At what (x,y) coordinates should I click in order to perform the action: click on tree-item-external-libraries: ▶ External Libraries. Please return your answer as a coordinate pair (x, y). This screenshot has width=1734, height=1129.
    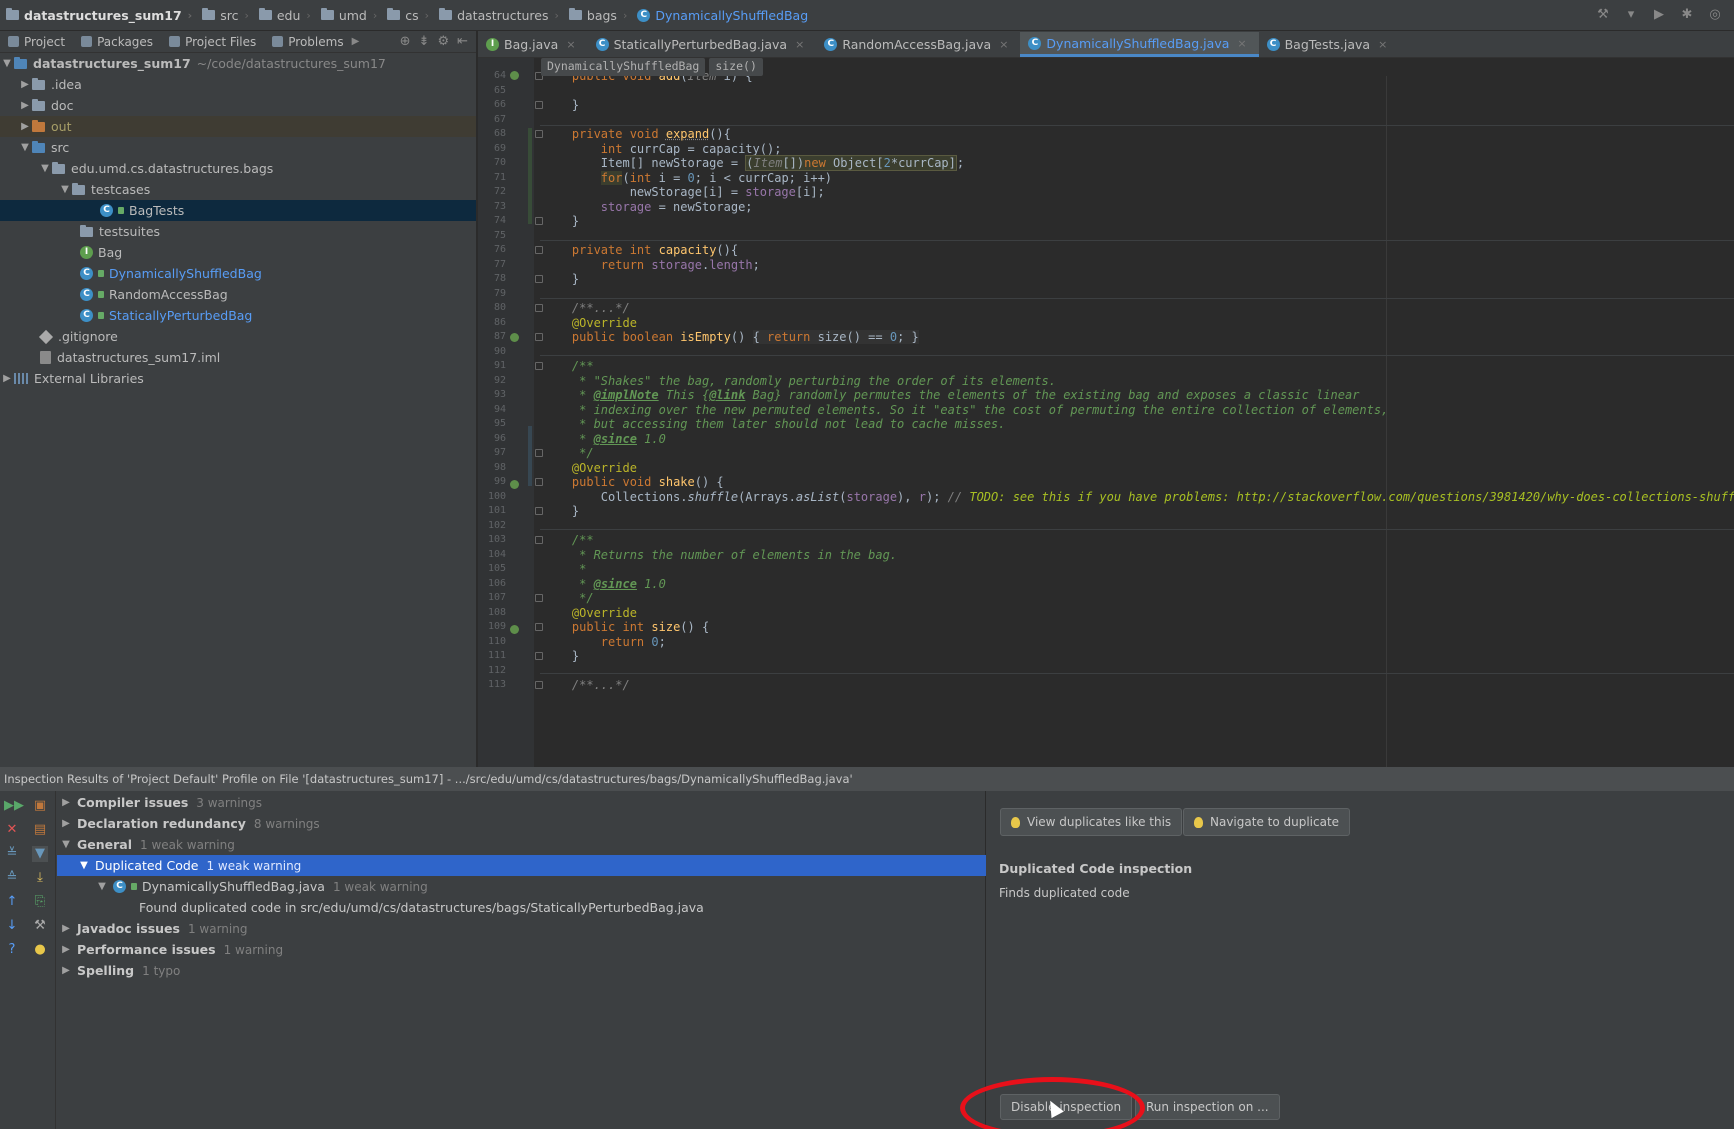
    Looking at the image, I should click on (238, 378).